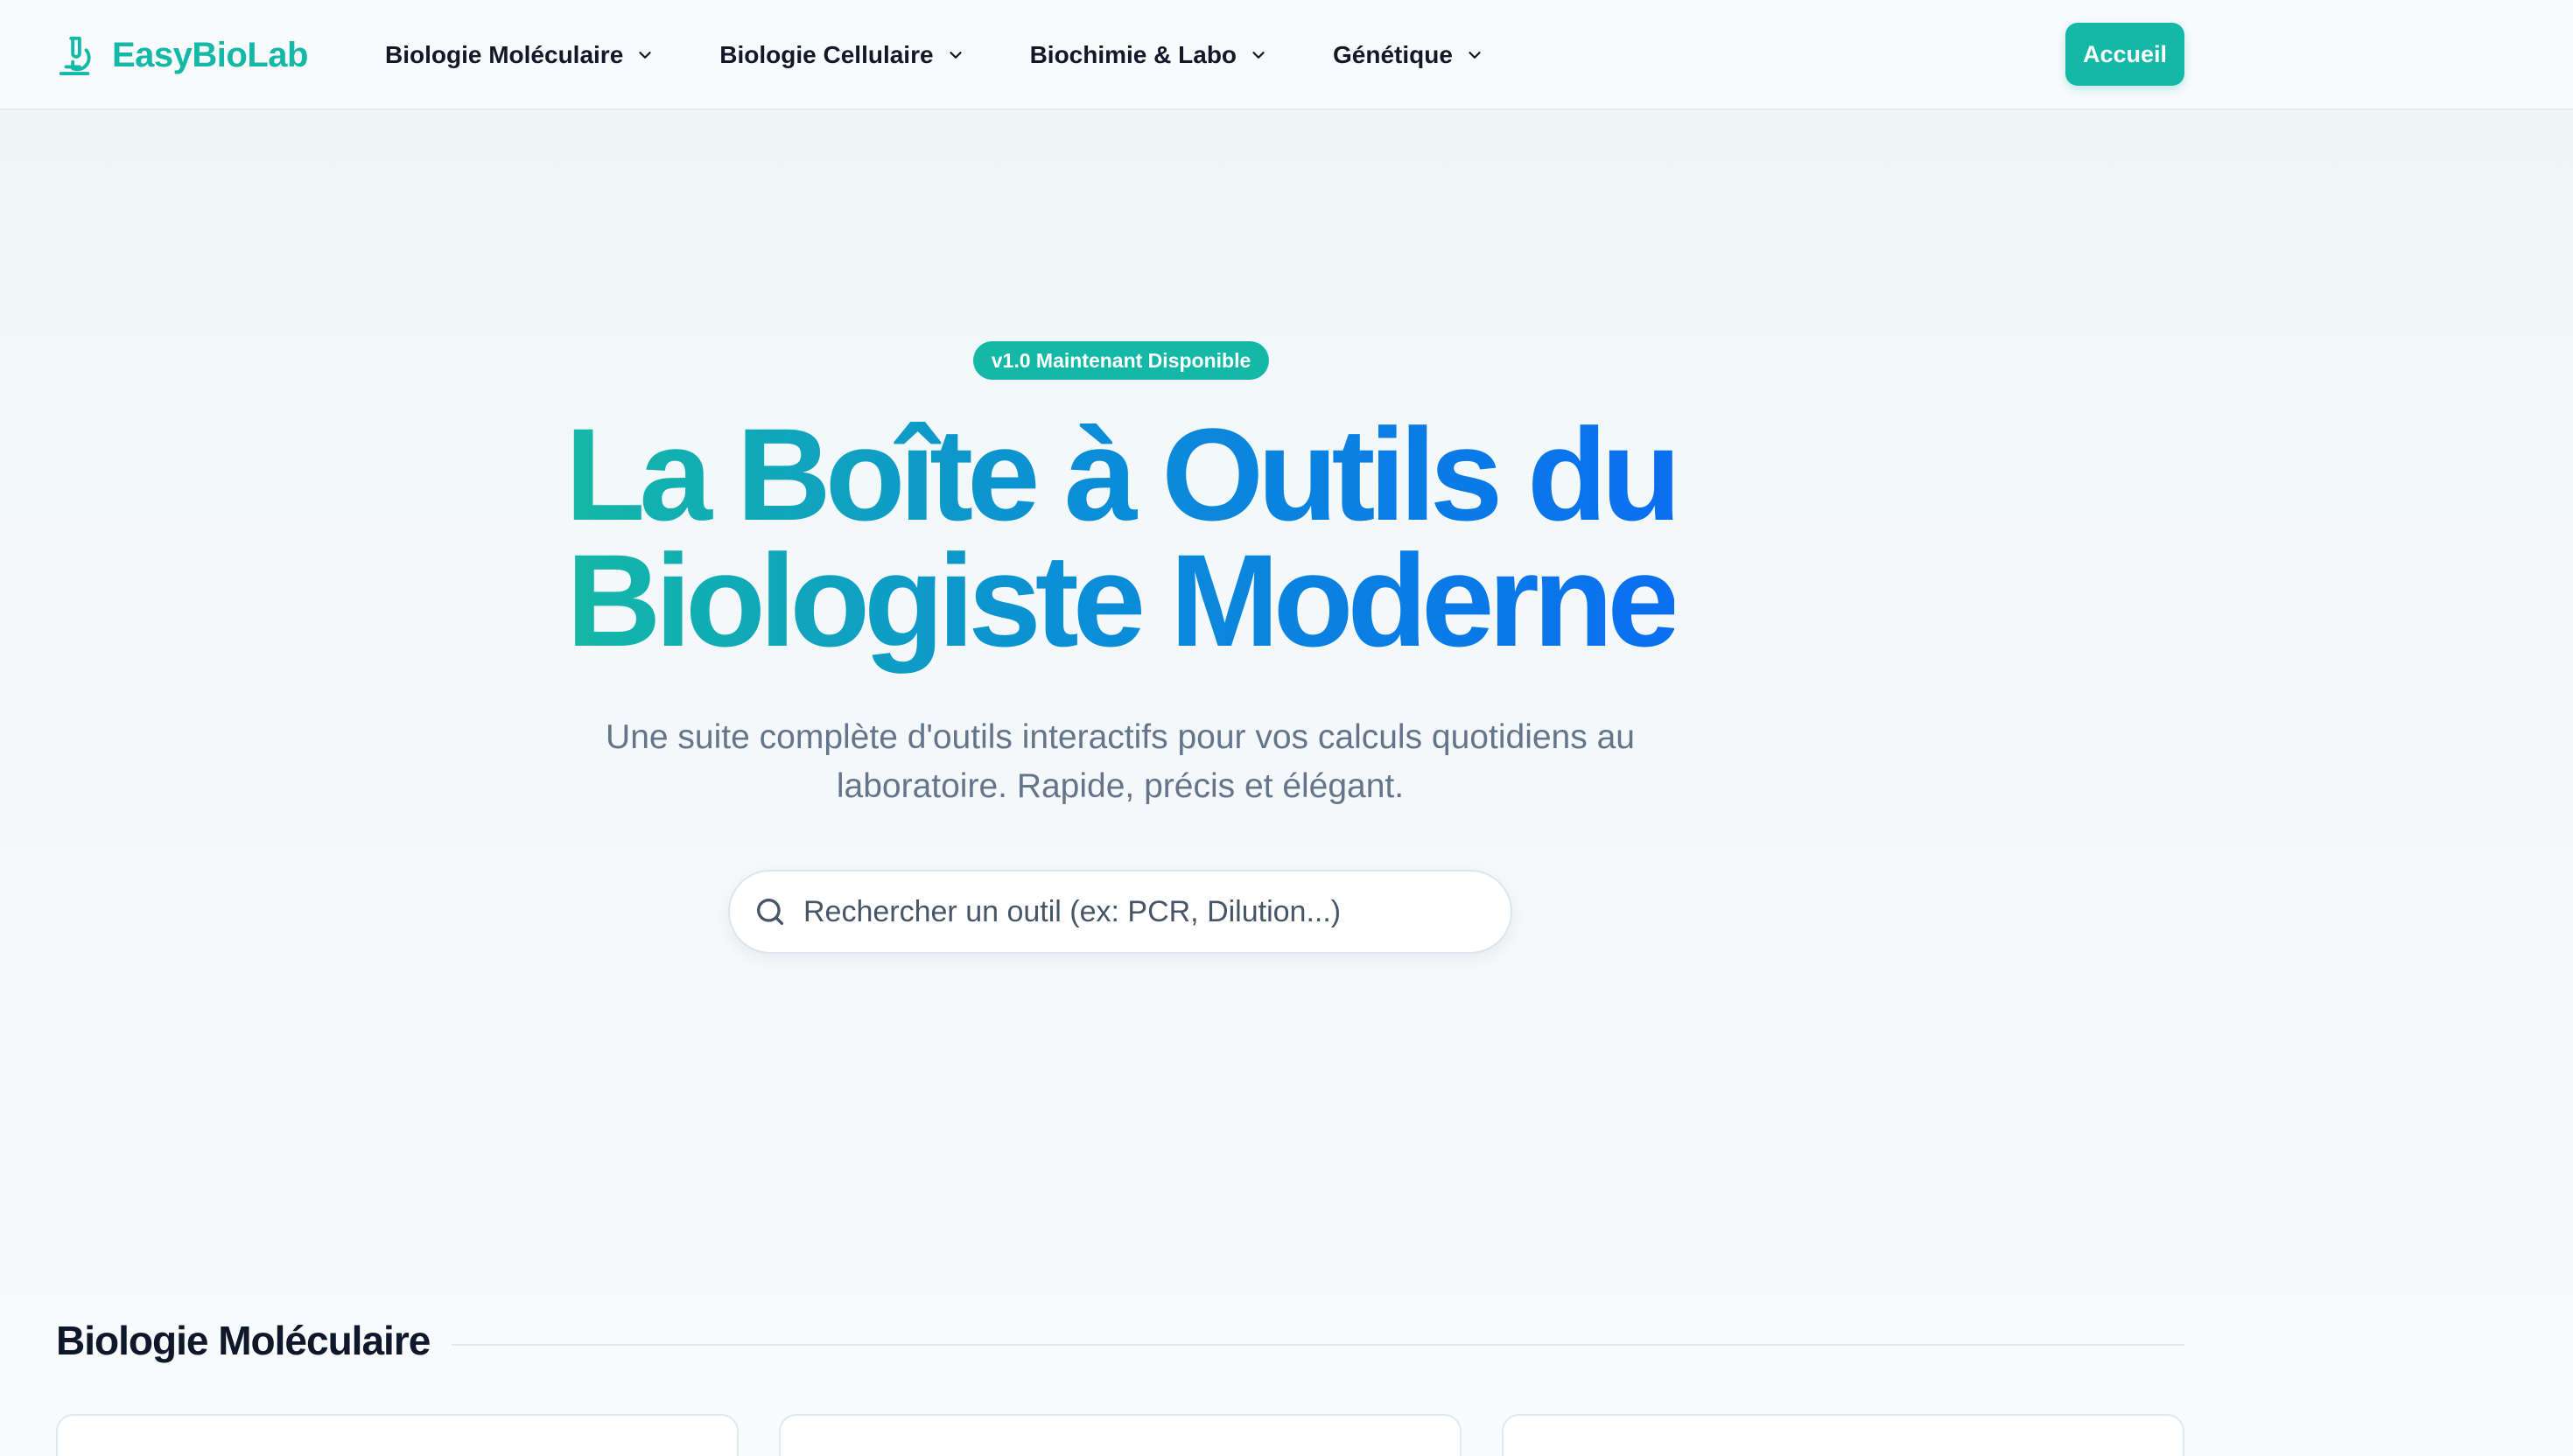 This screenshot has width=2573, height=1456. I want to click on nav-item-label: Biochimie & Labo, so click(1133, 54).